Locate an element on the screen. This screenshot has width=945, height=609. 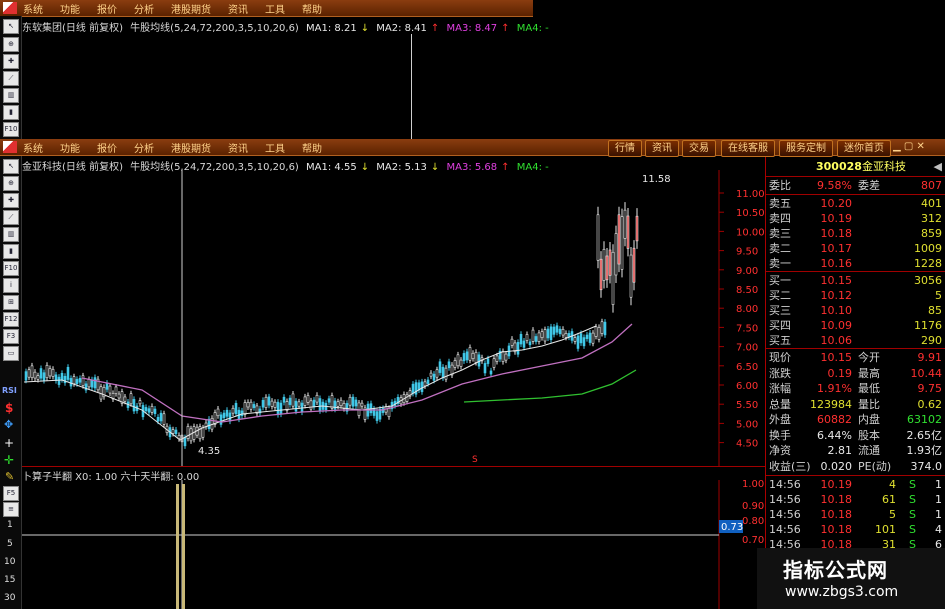
tick-volume: 61 is located at coordinates (889, 499).